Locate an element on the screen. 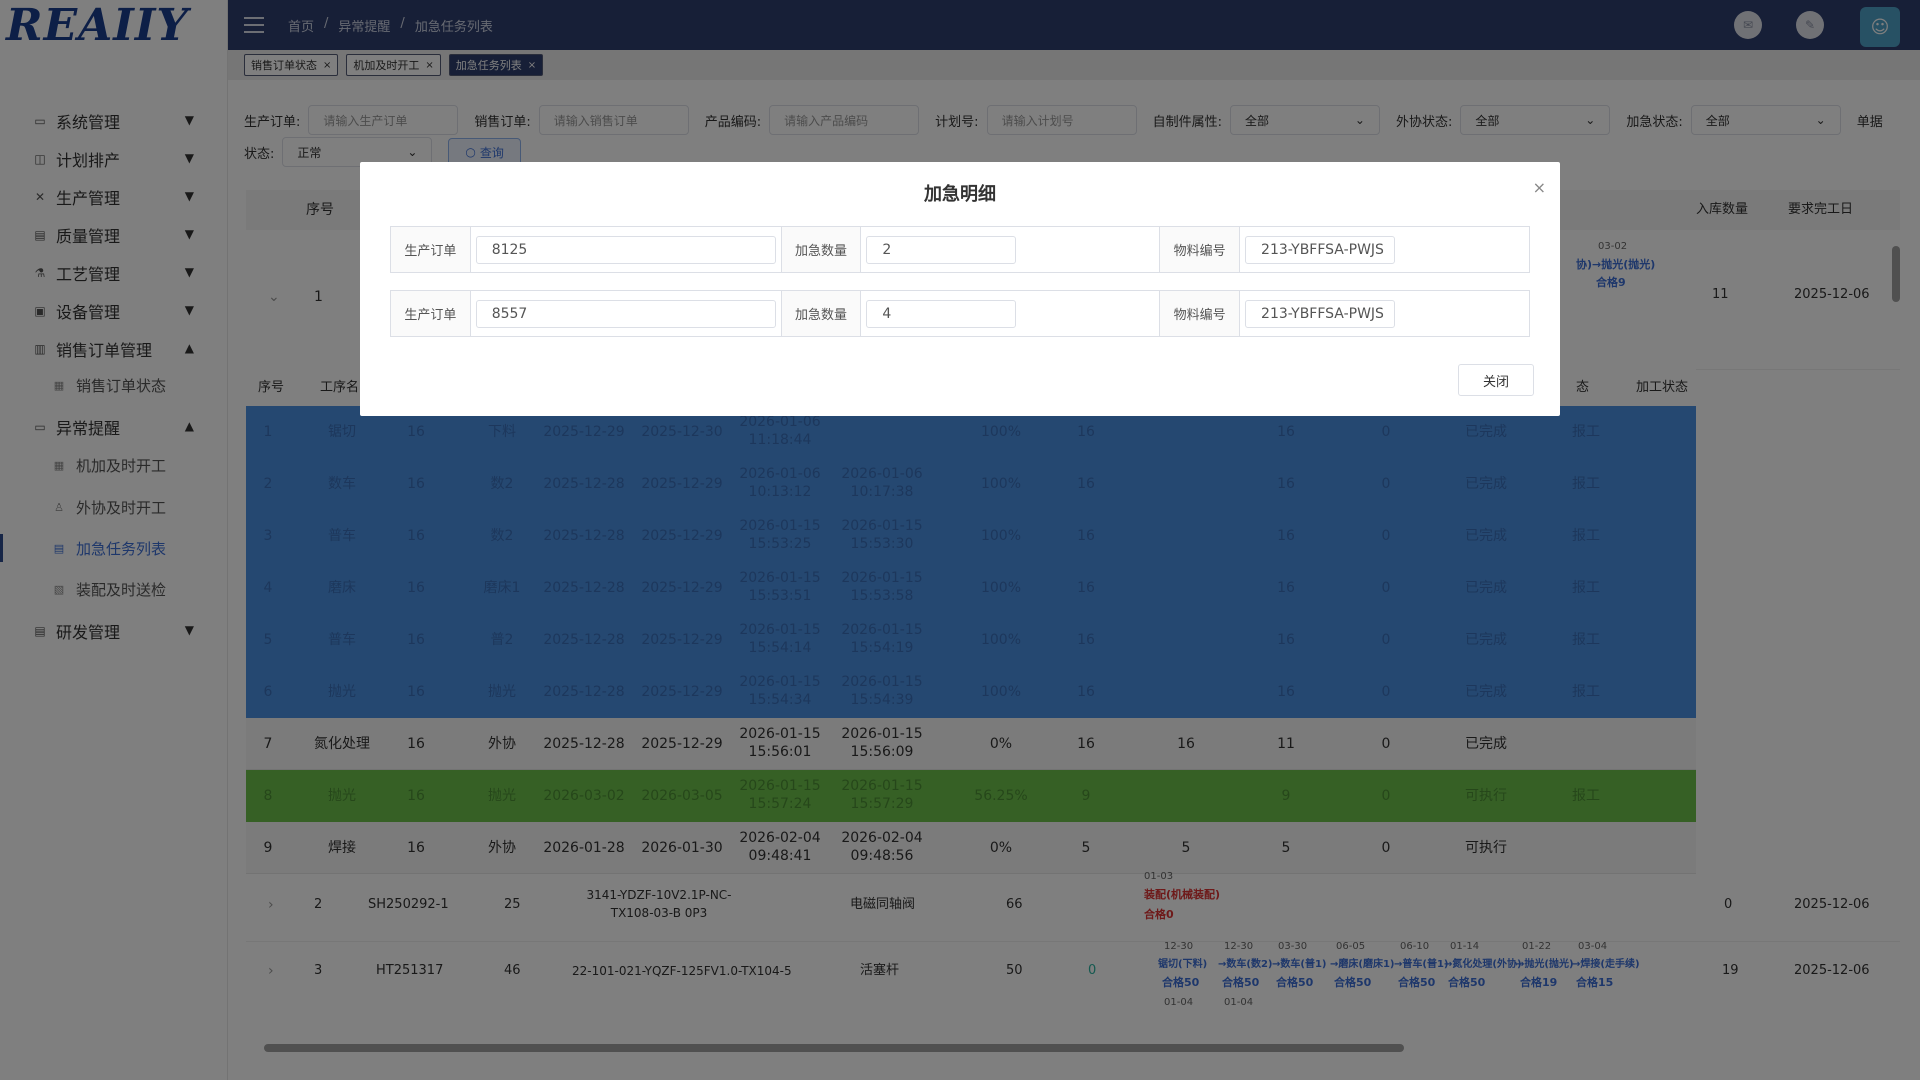 This screenshot has height=1080, width=1920. order-field: 8557 is located at coordinates (625, 313).